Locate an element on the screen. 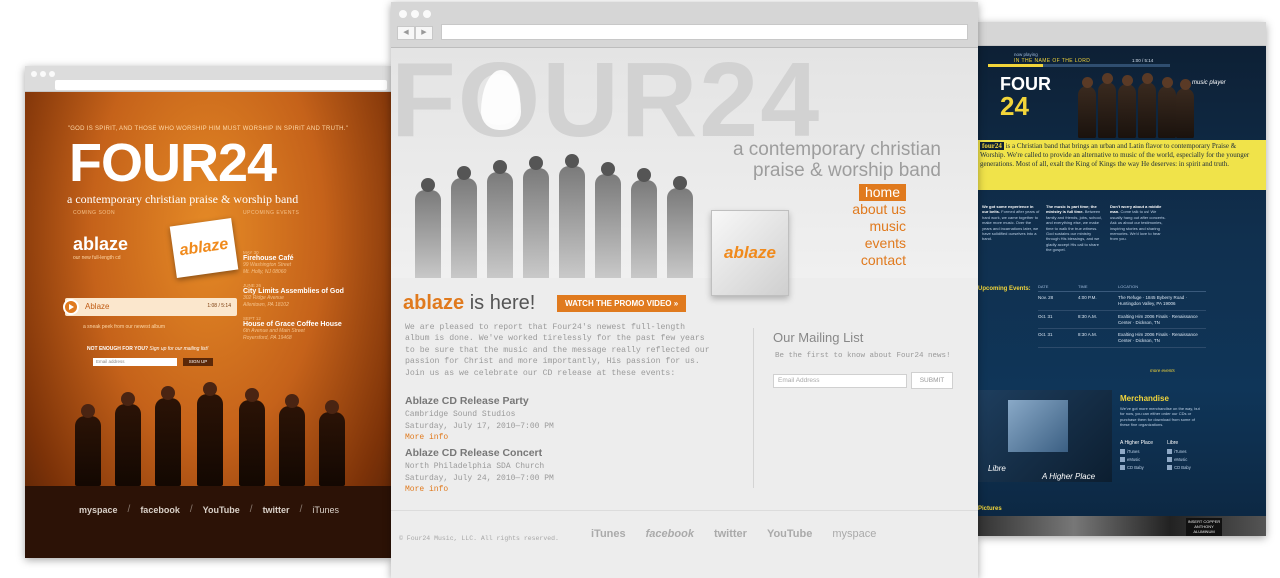 This screenshot has height=578, width=1280. nav-contact: contact is located at coordinates (879, 260).